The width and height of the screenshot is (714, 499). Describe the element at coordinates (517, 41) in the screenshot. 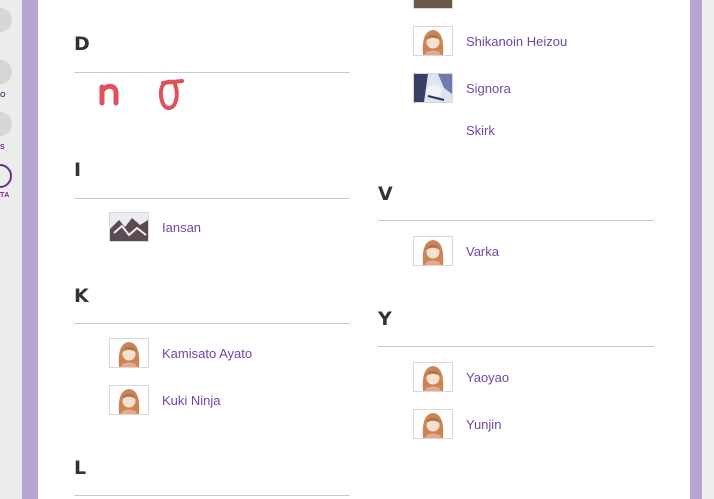

I see `character-name: Shikanoin Heizou` at that location.